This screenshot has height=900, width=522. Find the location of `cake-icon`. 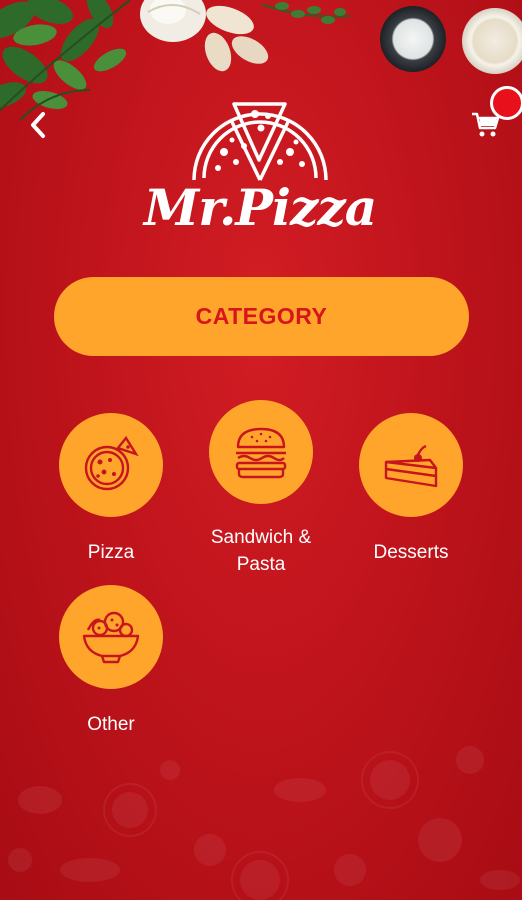

cake-icon is located at coordinates (411, 466).